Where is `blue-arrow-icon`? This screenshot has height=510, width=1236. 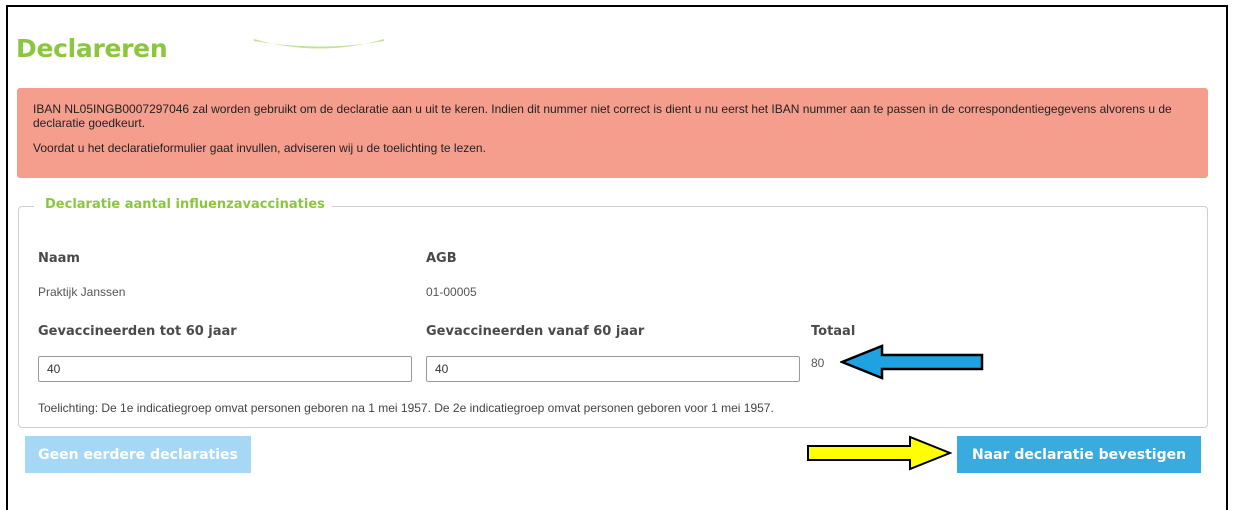
blue-arrow-icon is located at coordinates (912, 362).